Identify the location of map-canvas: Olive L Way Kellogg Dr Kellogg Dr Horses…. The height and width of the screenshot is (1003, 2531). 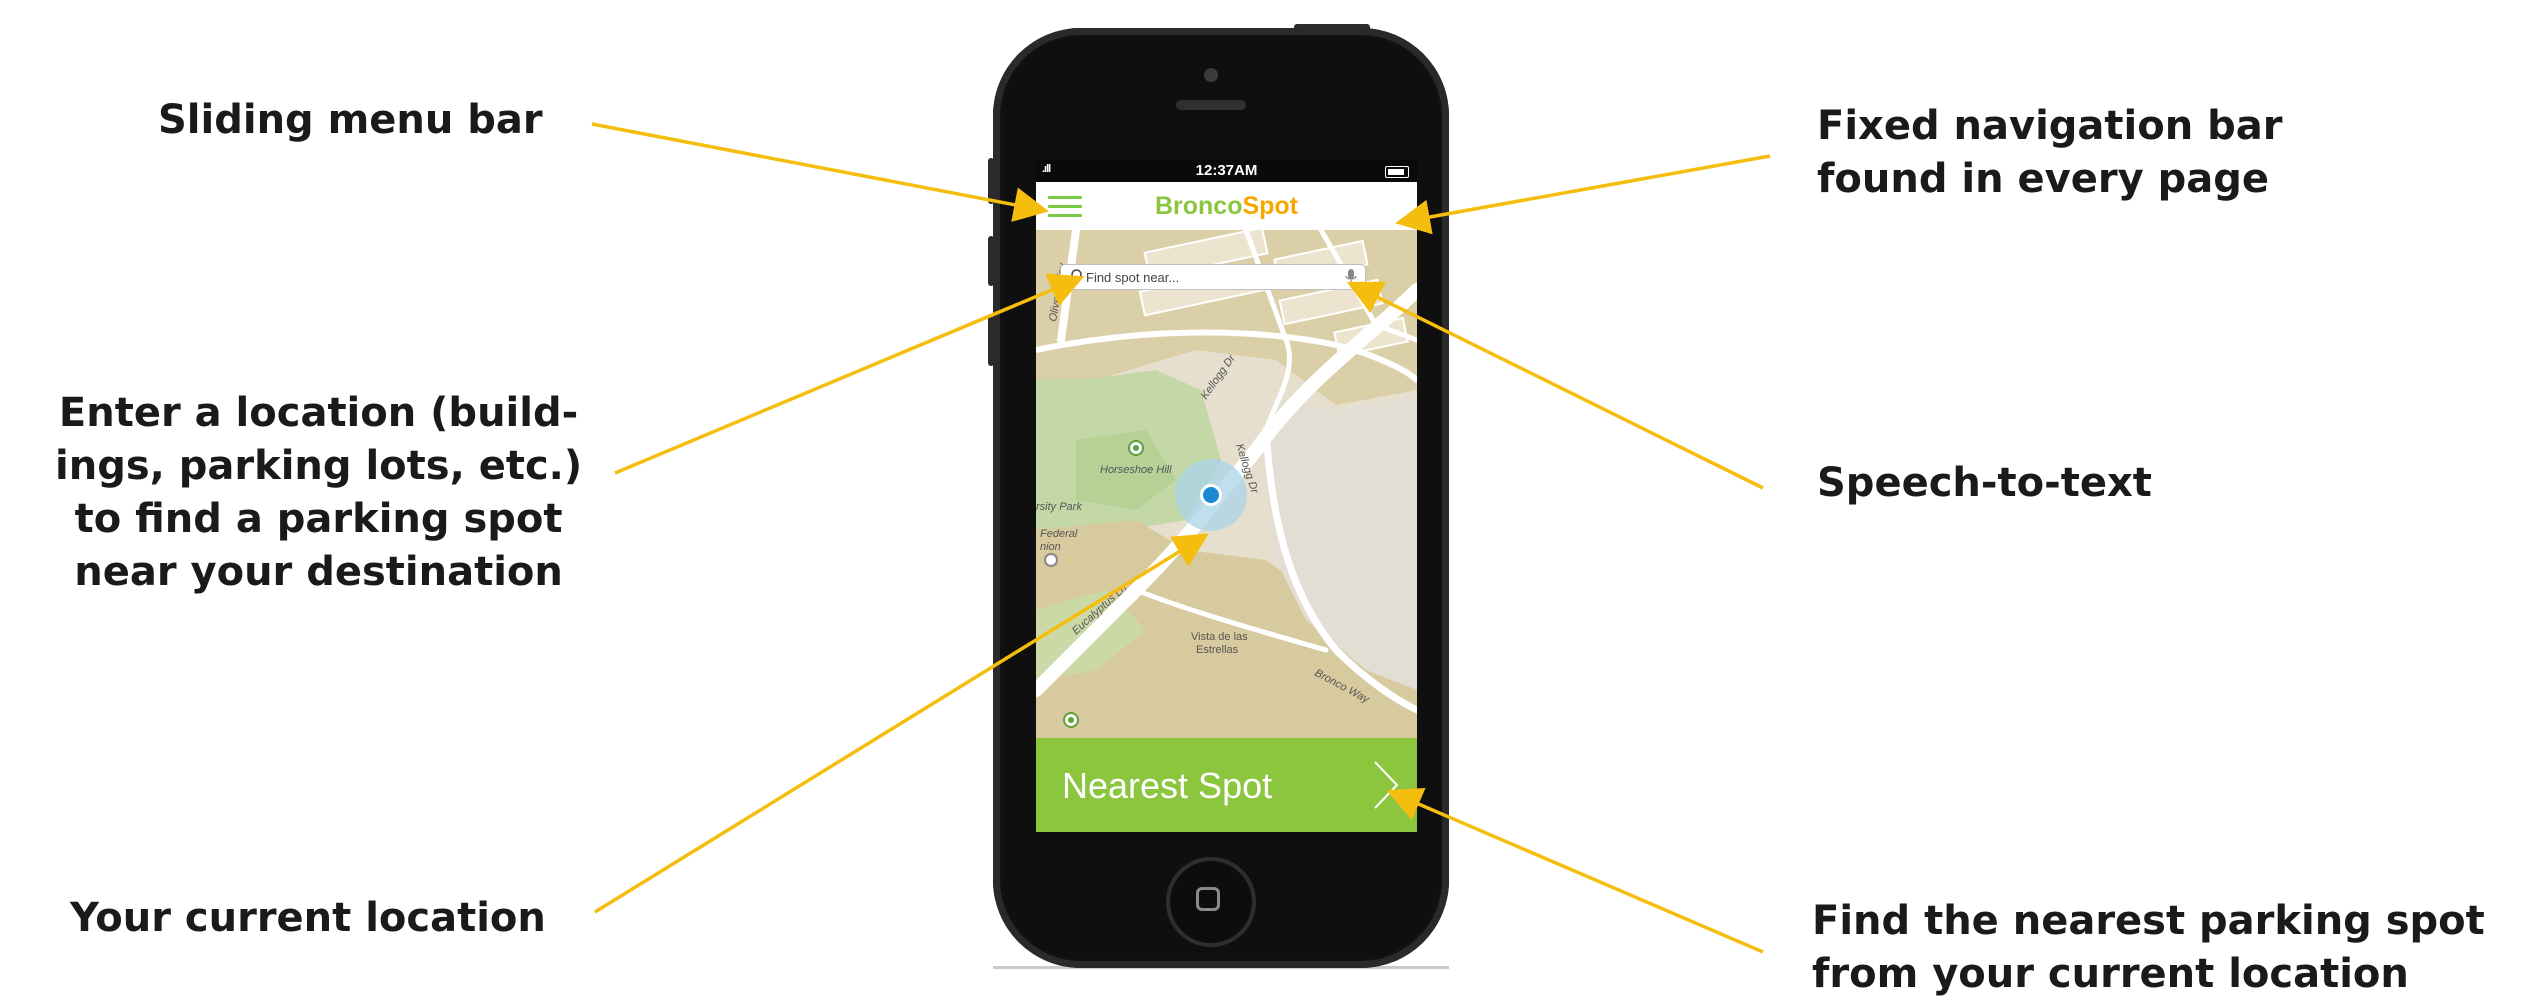
(1226, 484).